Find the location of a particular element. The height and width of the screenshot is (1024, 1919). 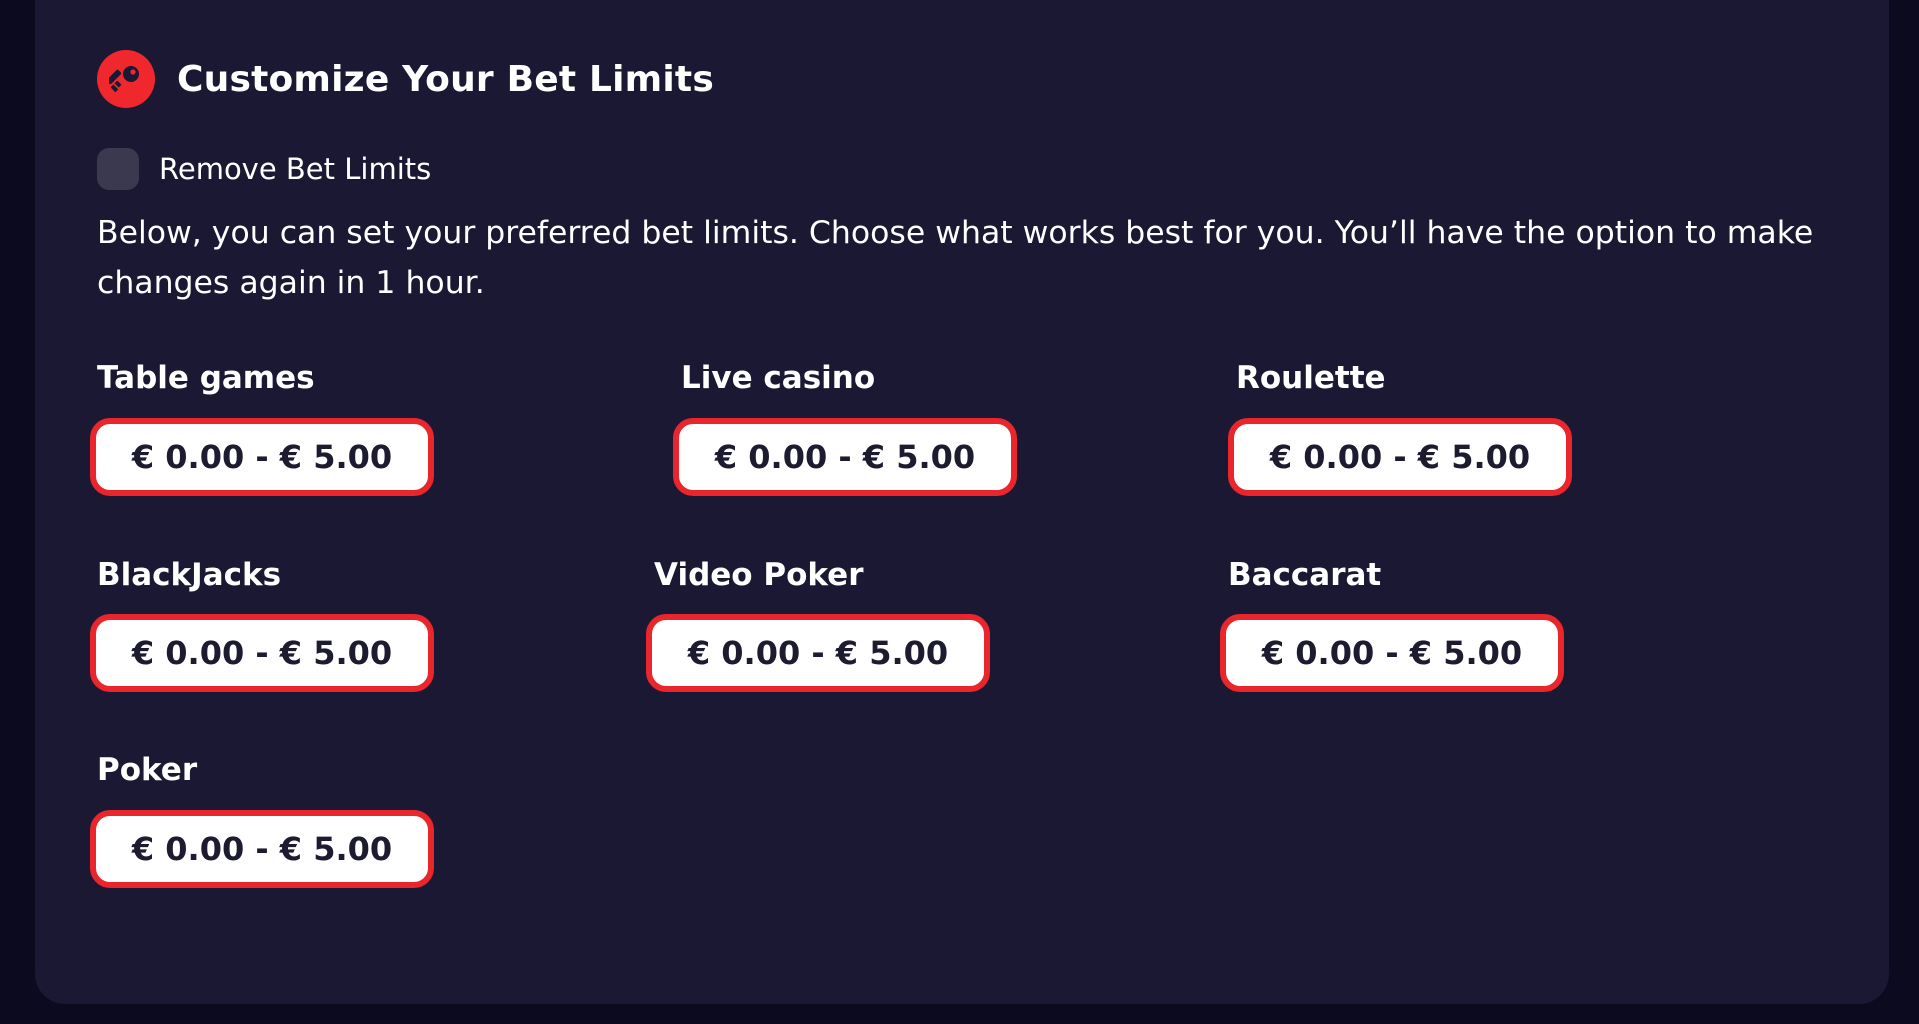

game-blackjacks: BlackJacks is located at coordinates (189, 575).